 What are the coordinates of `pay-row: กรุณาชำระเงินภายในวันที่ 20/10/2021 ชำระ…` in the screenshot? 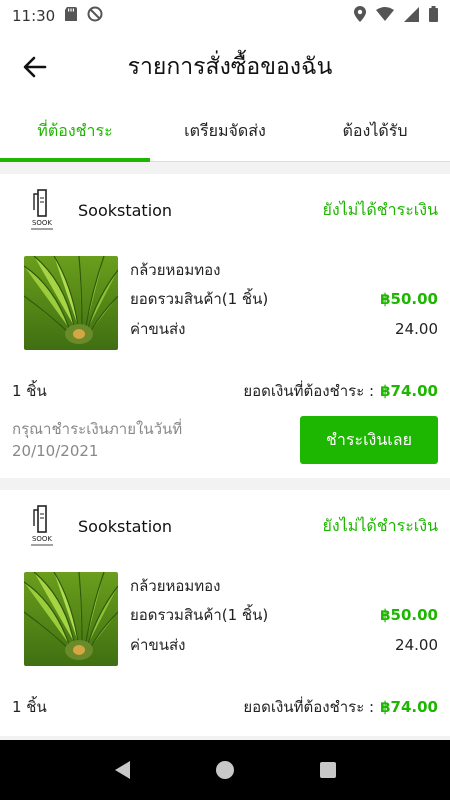 It's located at (225, 440).